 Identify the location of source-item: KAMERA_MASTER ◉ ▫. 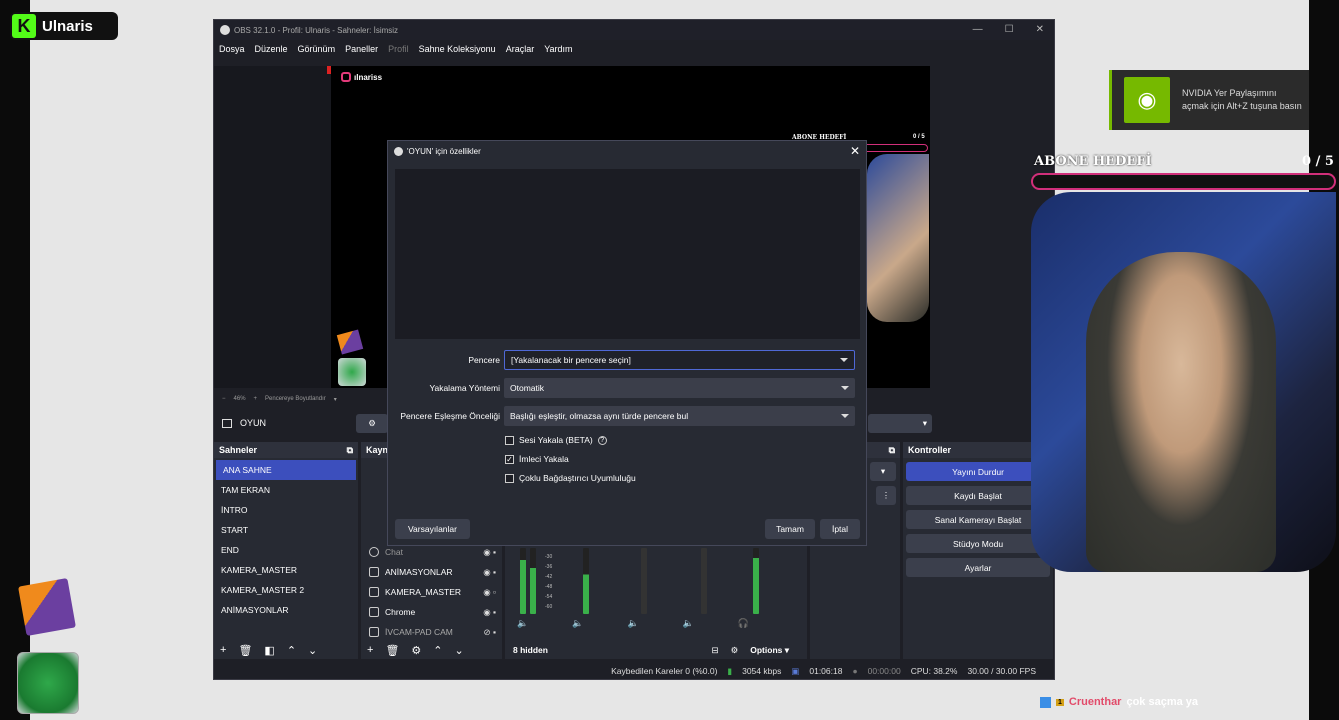
(431, 592).